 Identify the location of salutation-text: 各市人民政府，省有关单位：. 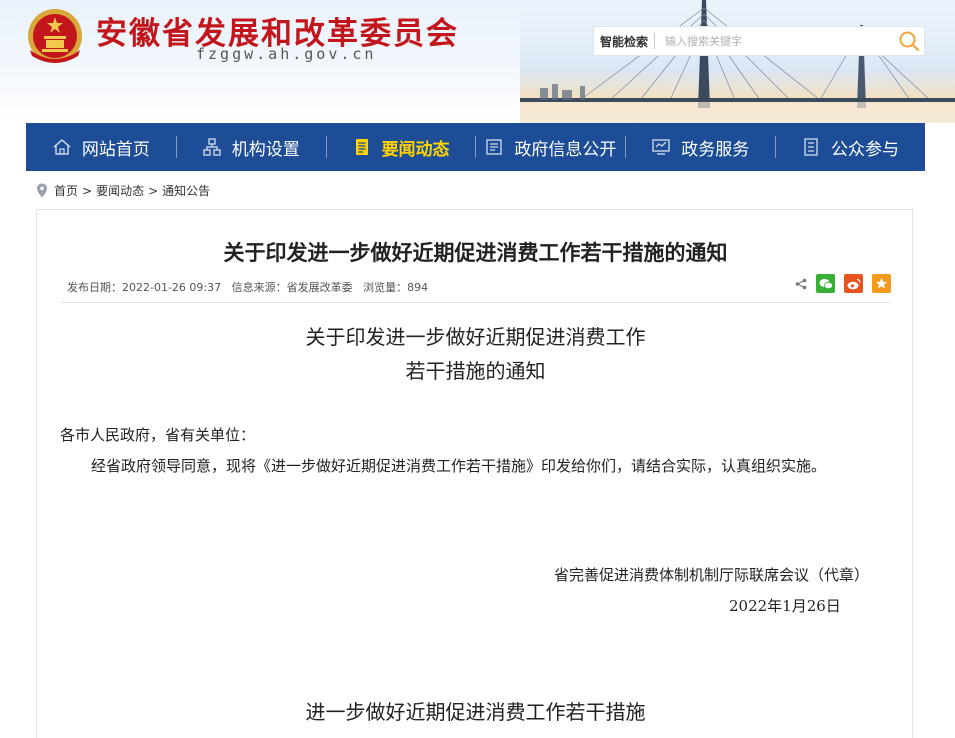
(158, 435).